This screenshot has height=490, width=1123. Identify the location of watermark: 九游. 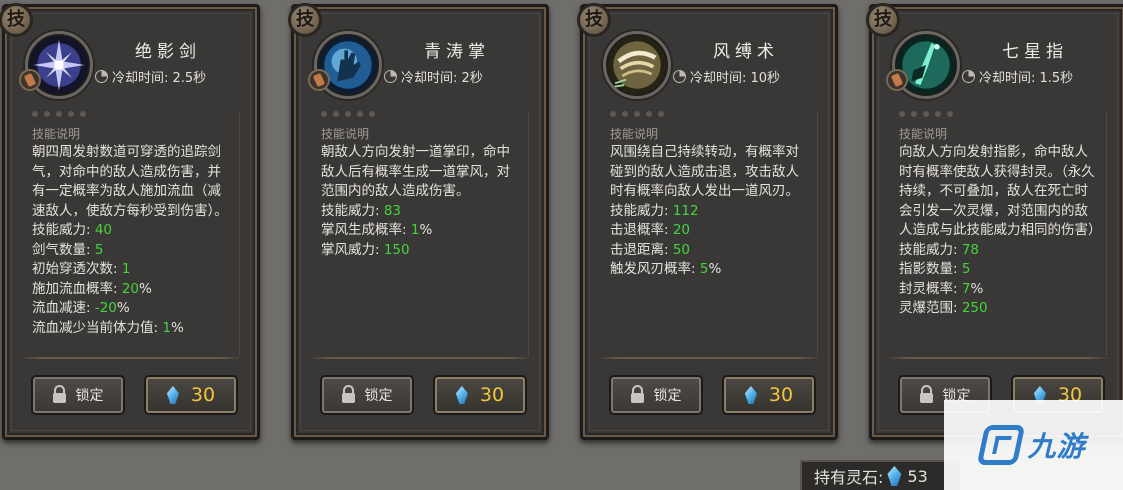
(1033, 445).